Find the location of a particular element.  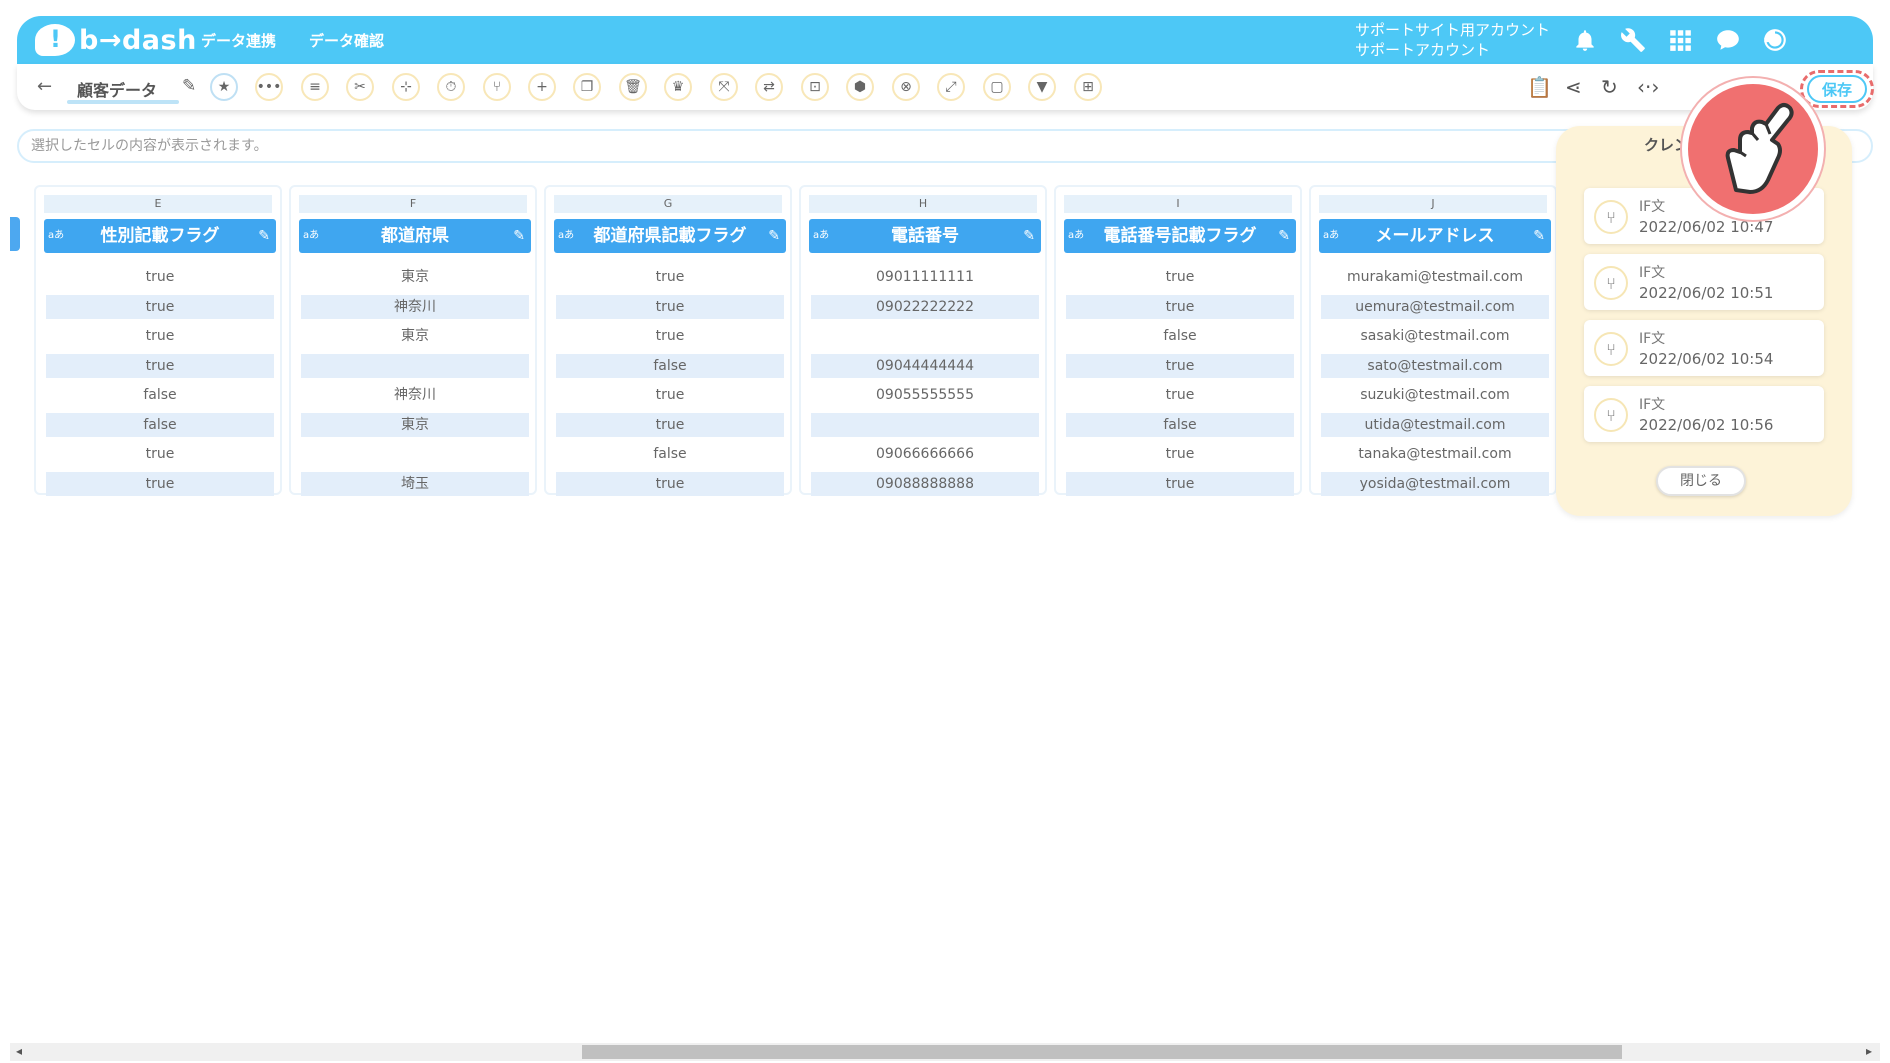

column-header: aあ 電話番号記載フラグ ✎ is located at coordinates (1180, 236).